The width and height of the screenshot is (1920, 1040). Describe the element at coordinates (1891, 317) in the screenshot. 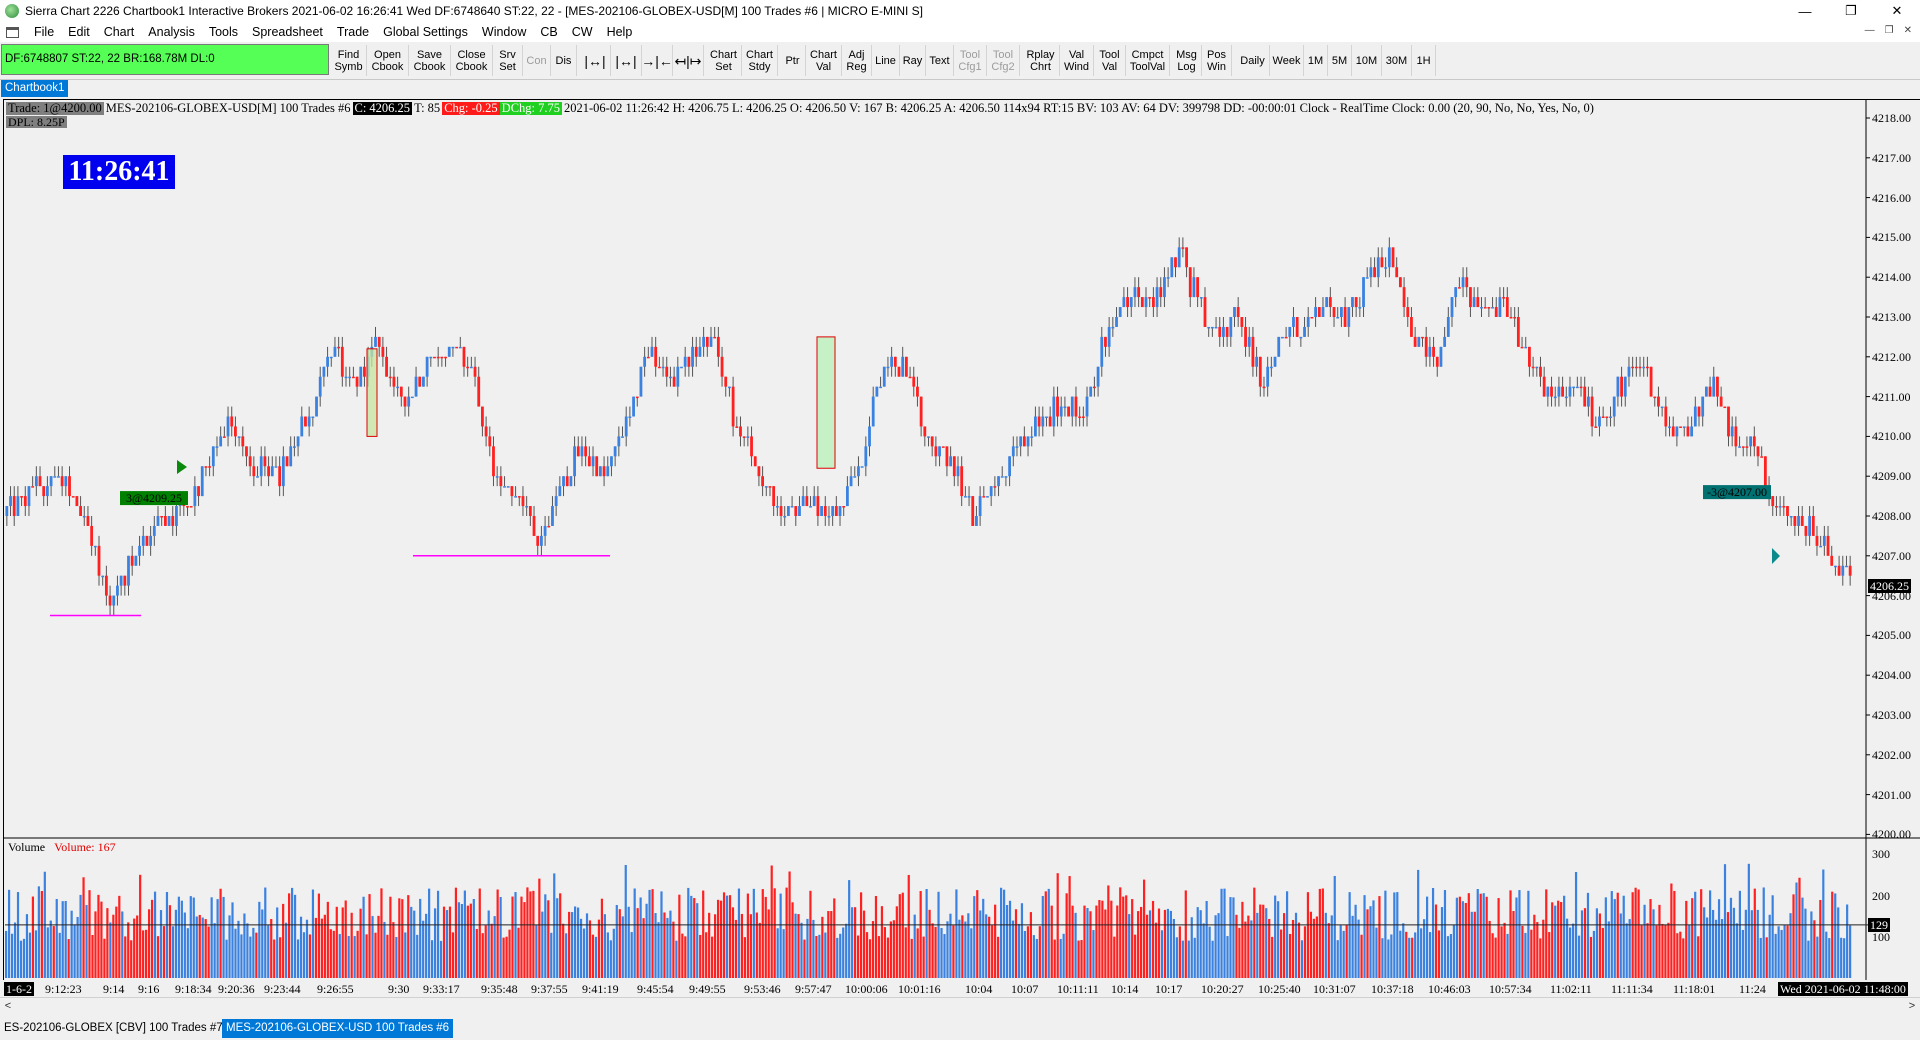

I see `price-tick-label: 4213.00` at that location.